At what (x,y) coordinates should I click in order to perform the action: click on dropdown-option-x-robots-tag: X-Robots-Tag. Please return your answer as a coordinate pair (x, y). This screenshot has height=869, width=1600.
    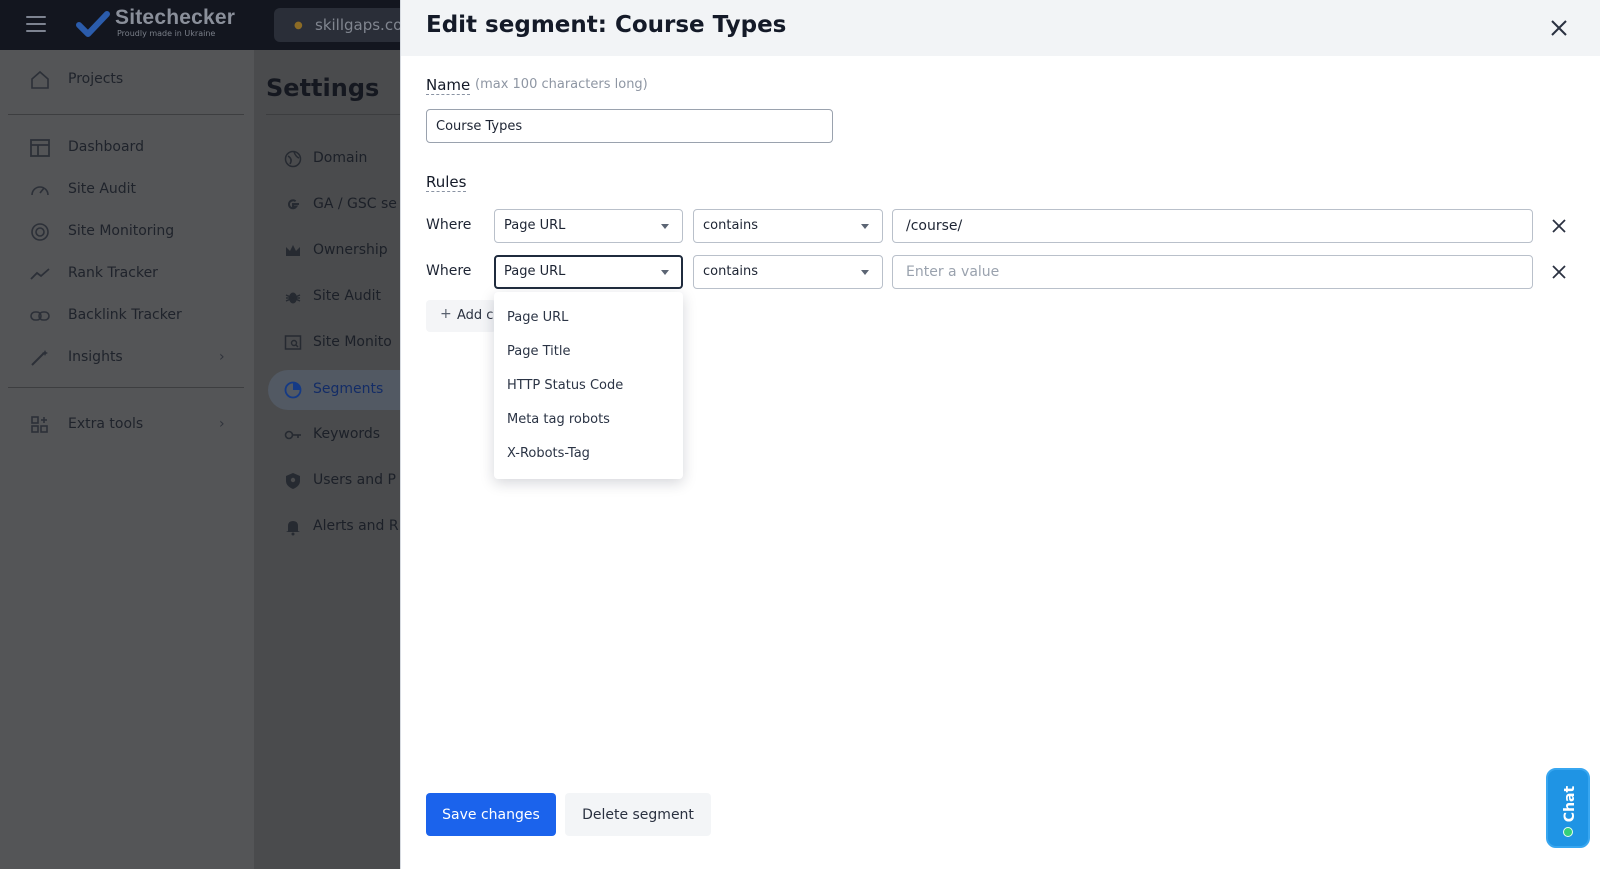
    Looking at the image, I should click on (588, 454).